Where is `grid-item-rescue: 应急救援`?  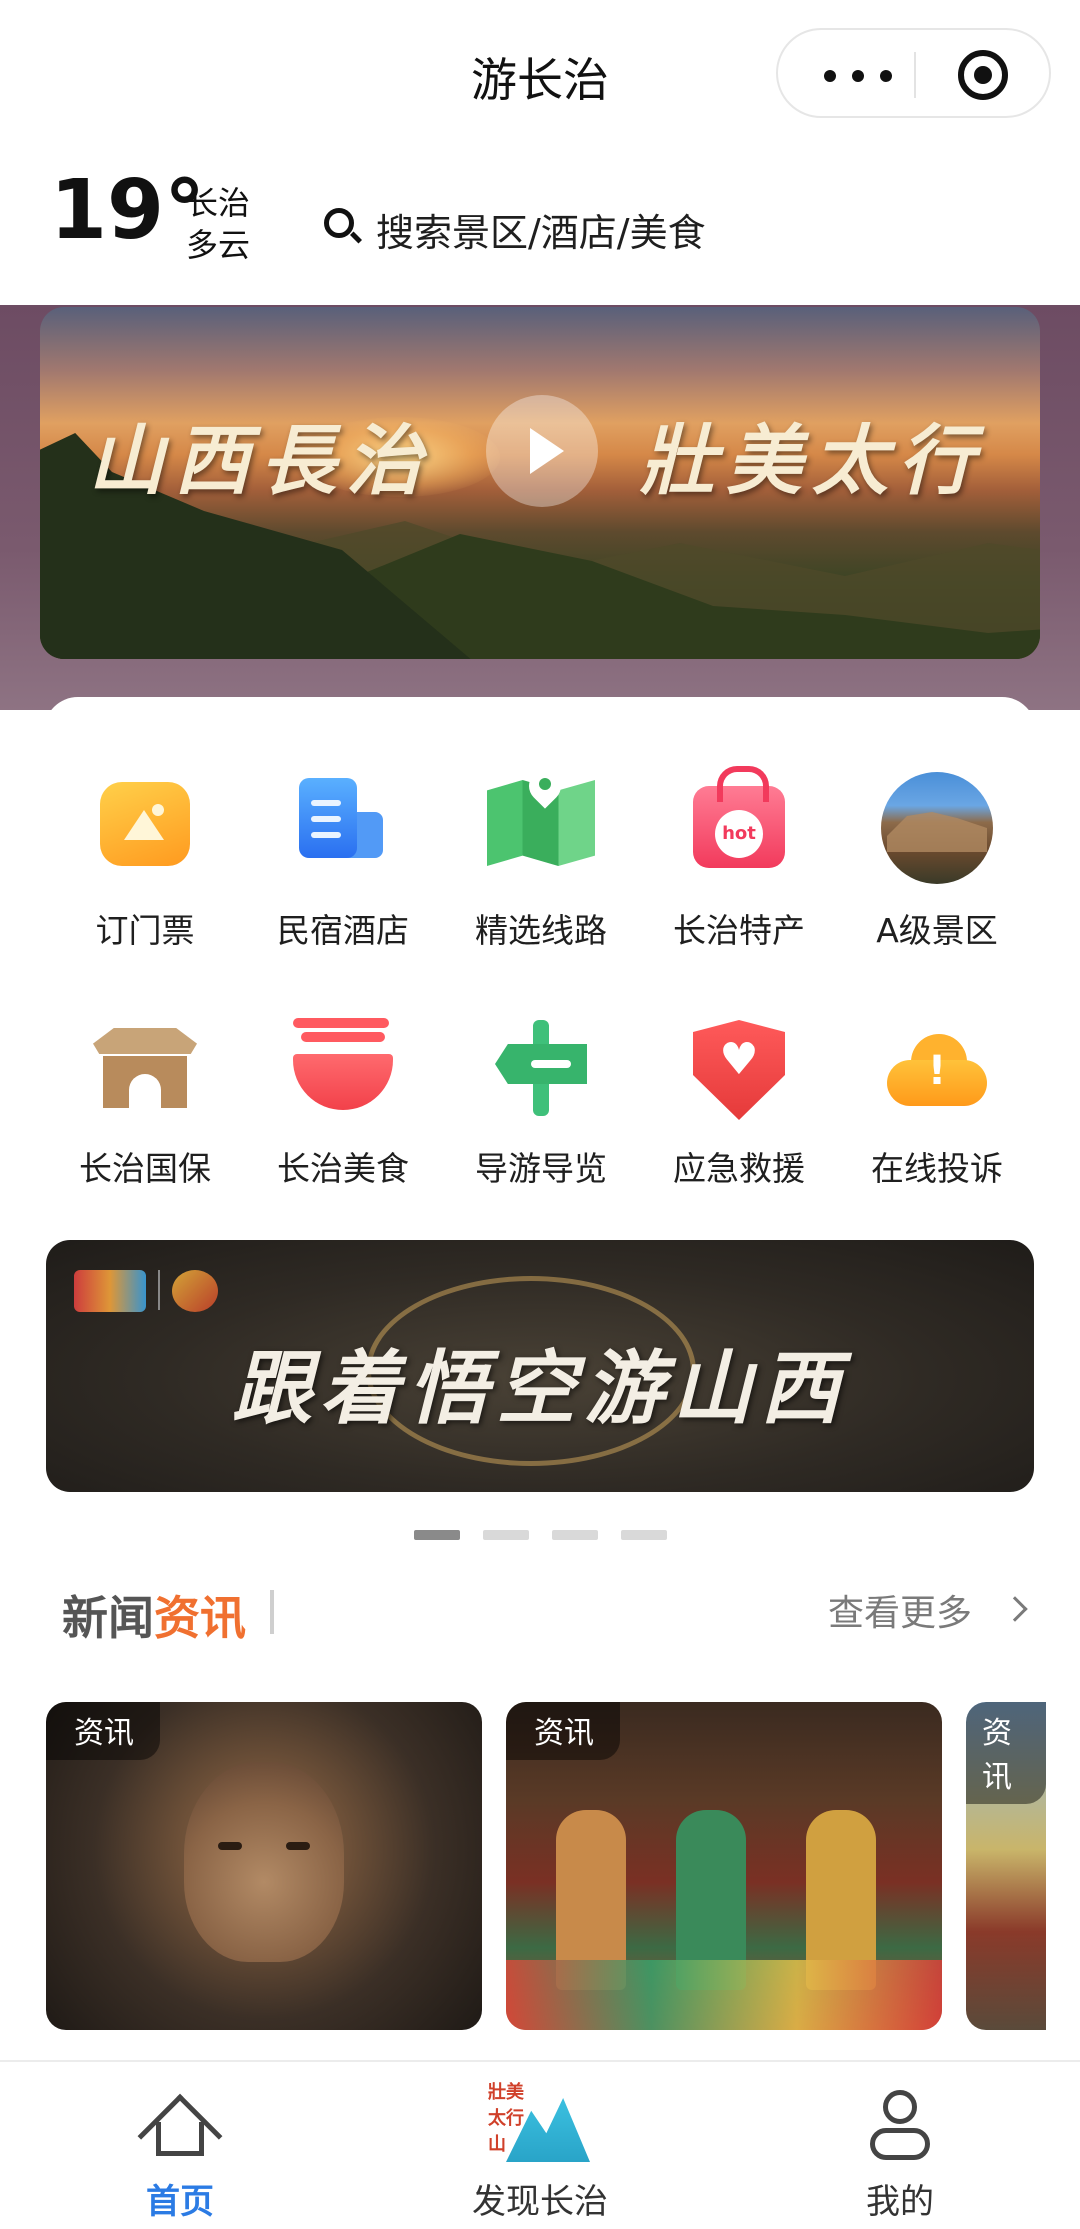
grid-item-rescue: 应急救援 is located at coordinates (739, 1108).